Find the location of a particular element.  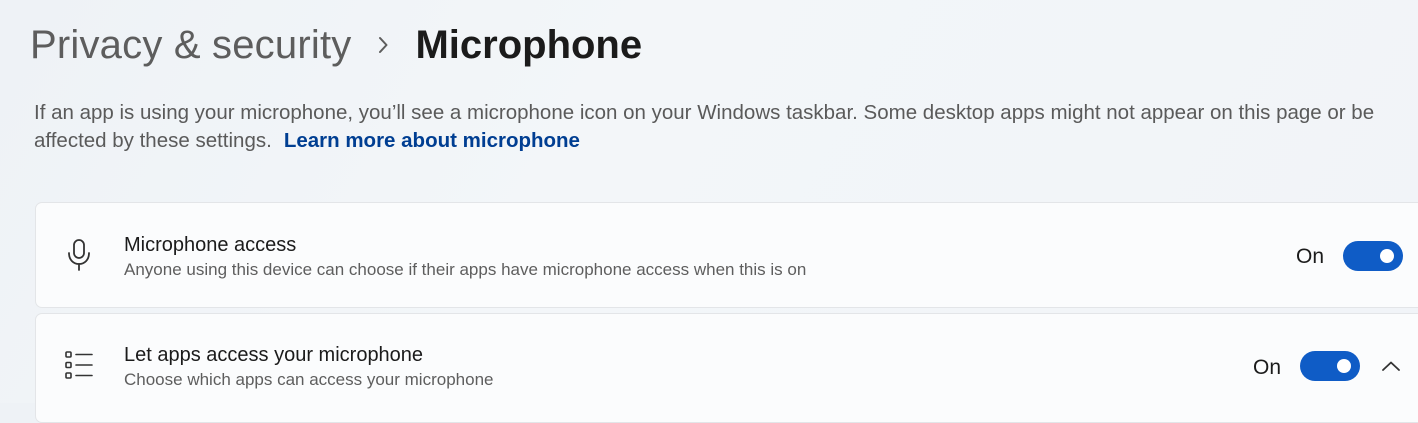

chevron-up-icon is located at coordinates (1391, 366).